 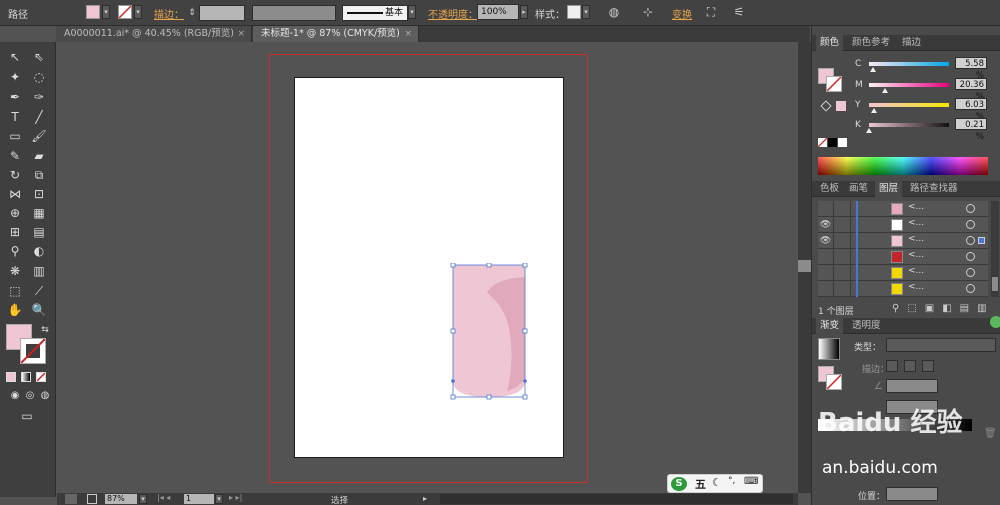 What do you see at coordinates (941, 345) in the screenshot?
I see `gradient-type-select` at bounding box center [941, 345].